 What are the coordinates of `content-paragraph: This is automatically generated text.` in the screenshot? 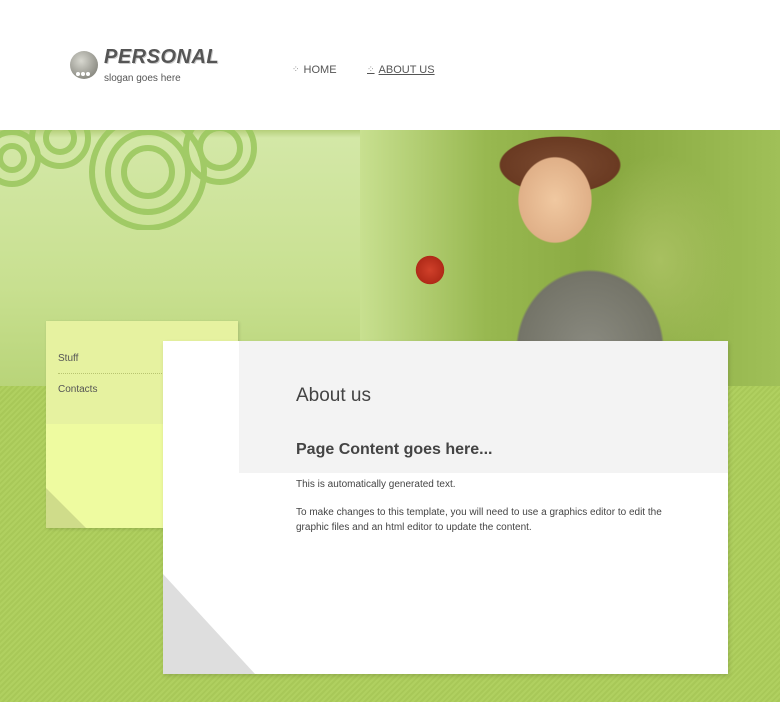 It's located at (376, 484).